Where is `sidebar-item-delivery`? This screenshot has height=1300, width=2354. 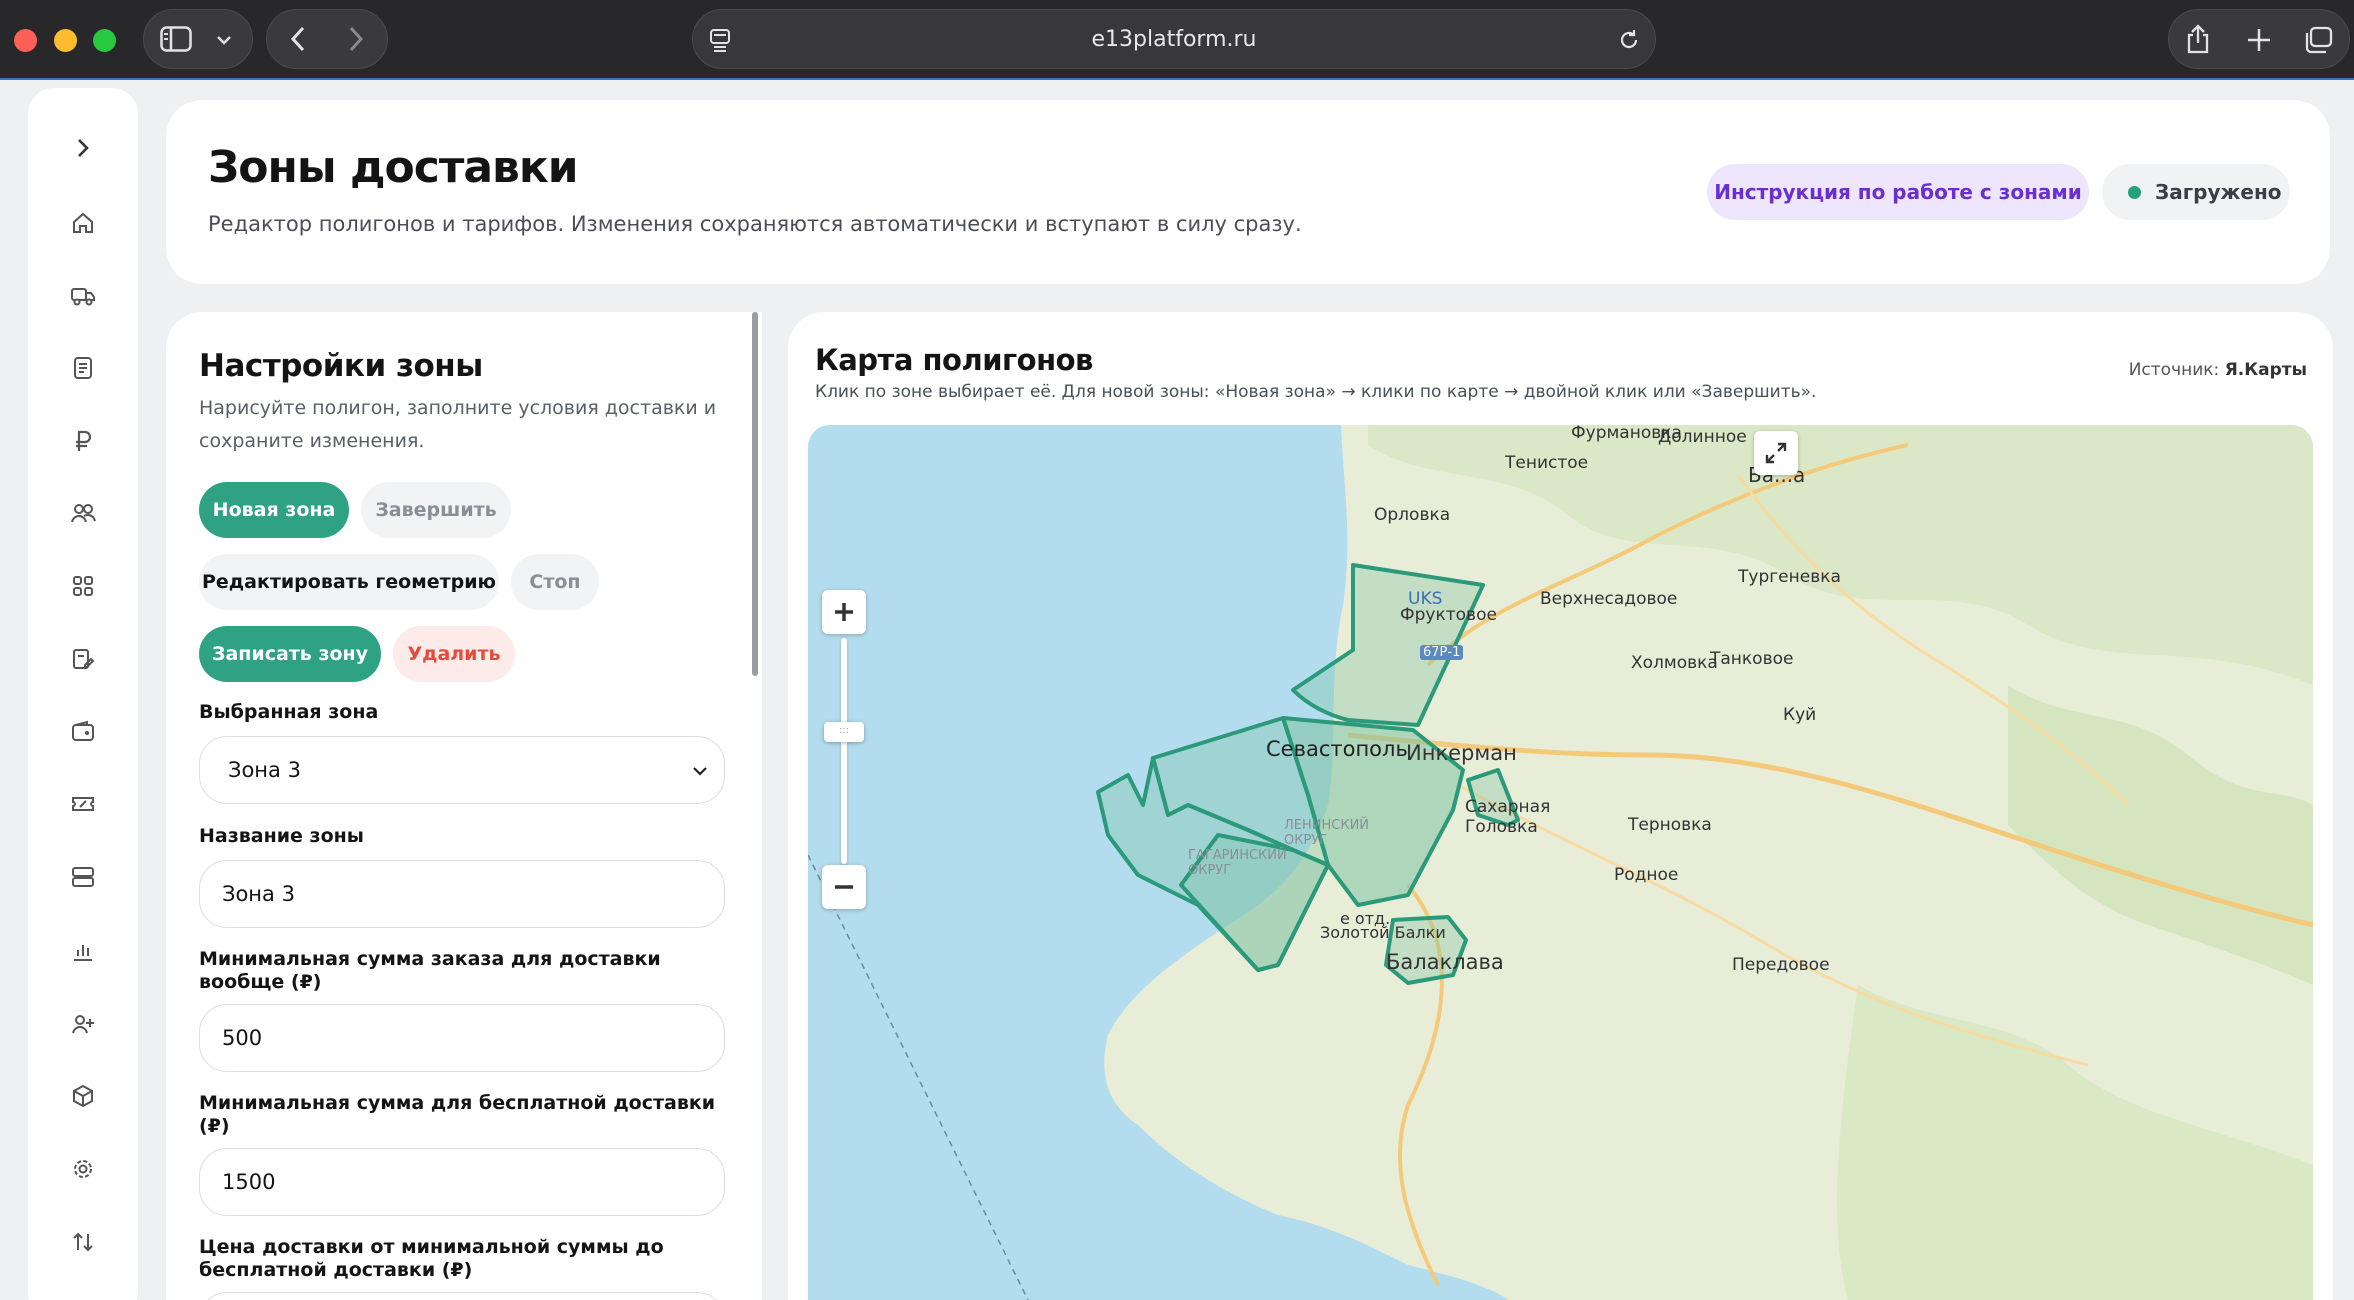 sidebar-item-delivery is located at coordinates (83, 296).